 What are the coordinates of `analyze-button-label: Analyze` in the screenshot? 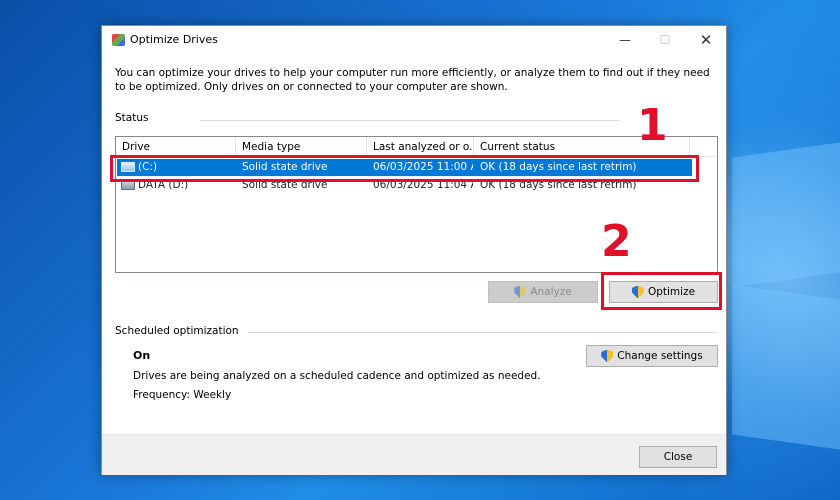 It's located at (551, 292).